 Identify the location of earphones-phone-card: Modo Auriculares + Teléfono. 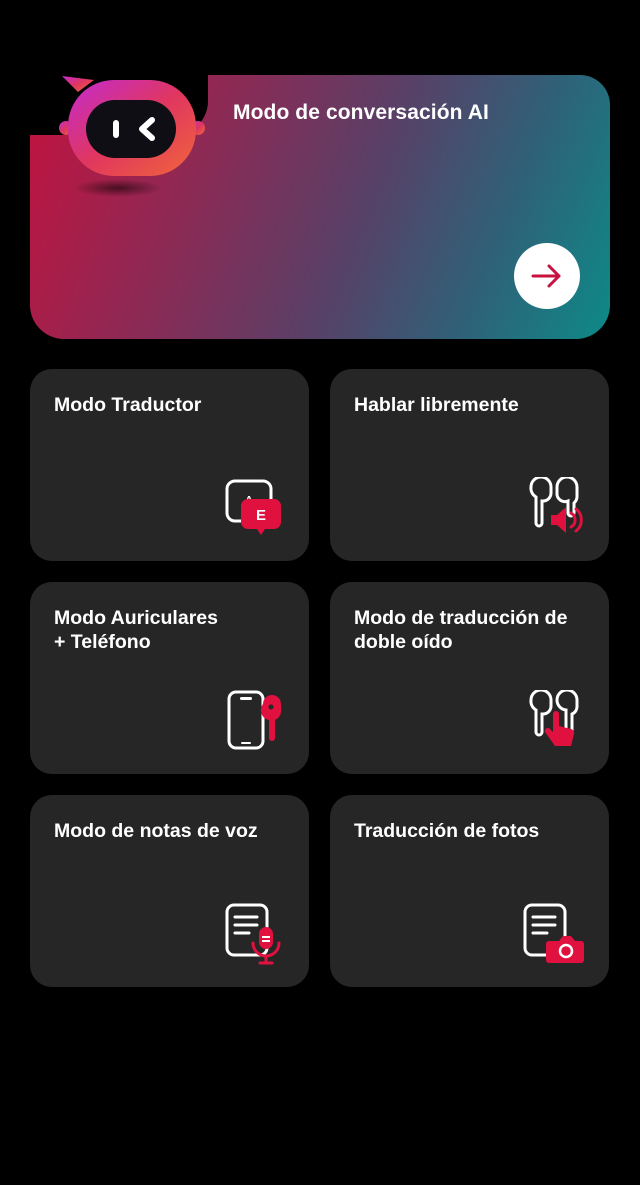
(169, 678).